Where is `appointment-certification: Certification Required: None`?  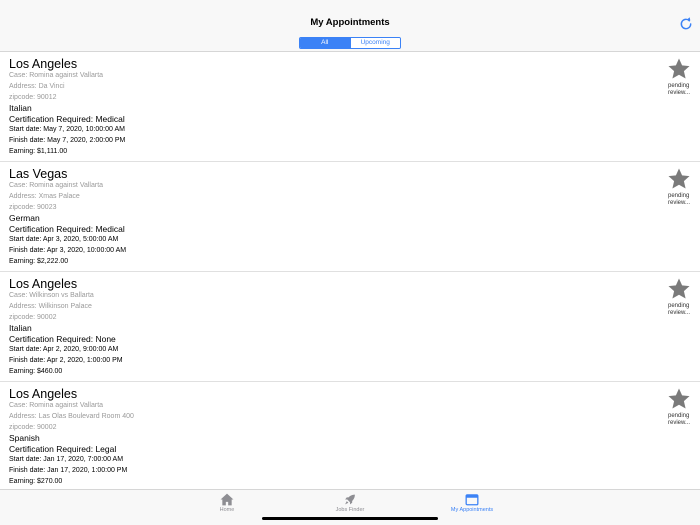
appointment-certification: Certification Required: None is located at coordinates (62, 339).